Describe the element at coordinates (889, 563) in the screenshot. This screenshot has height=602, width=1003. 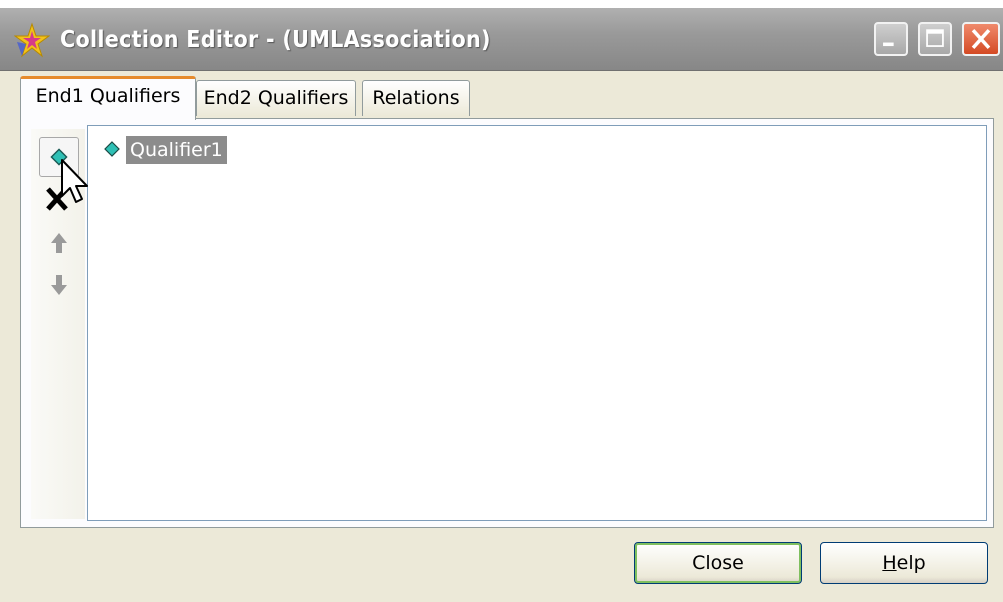
I see `help-accelerator: H` at that location.